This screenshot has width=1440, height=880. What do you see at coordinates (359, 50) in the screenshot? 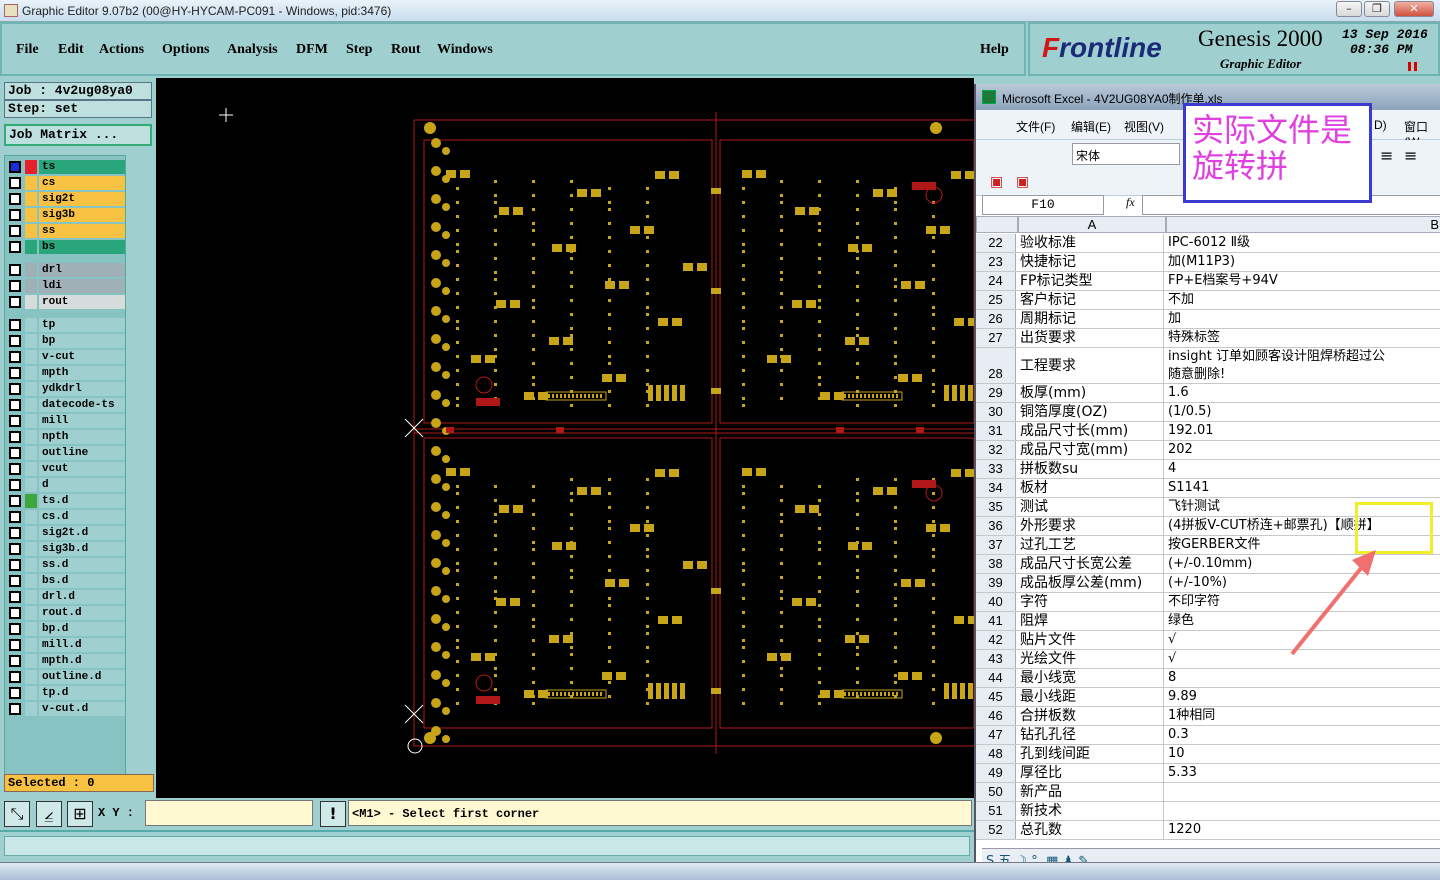
I see `menu-step: Step` at bounding box center [359, 50].